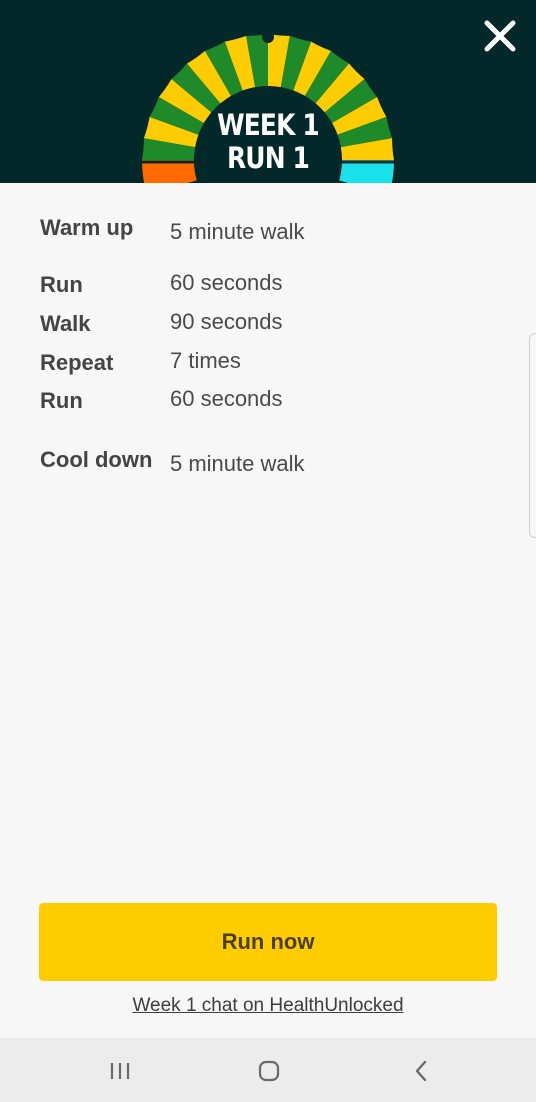 The width and height of the screenshot is (536, 1102). I want to click on warm-up-row: Warm up 5 minute walk, so click(280, 231).